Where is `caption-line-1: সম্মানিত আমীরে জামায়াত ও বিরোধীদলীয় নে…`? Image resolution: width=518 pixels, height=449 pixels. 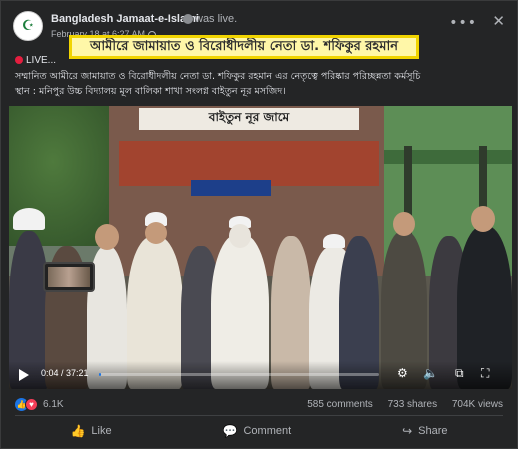
caption-line-1: সম্মানিত আমীরে জামায়াত ও বিরোধীদলীয় নে… is located at coordinates (218, 76).